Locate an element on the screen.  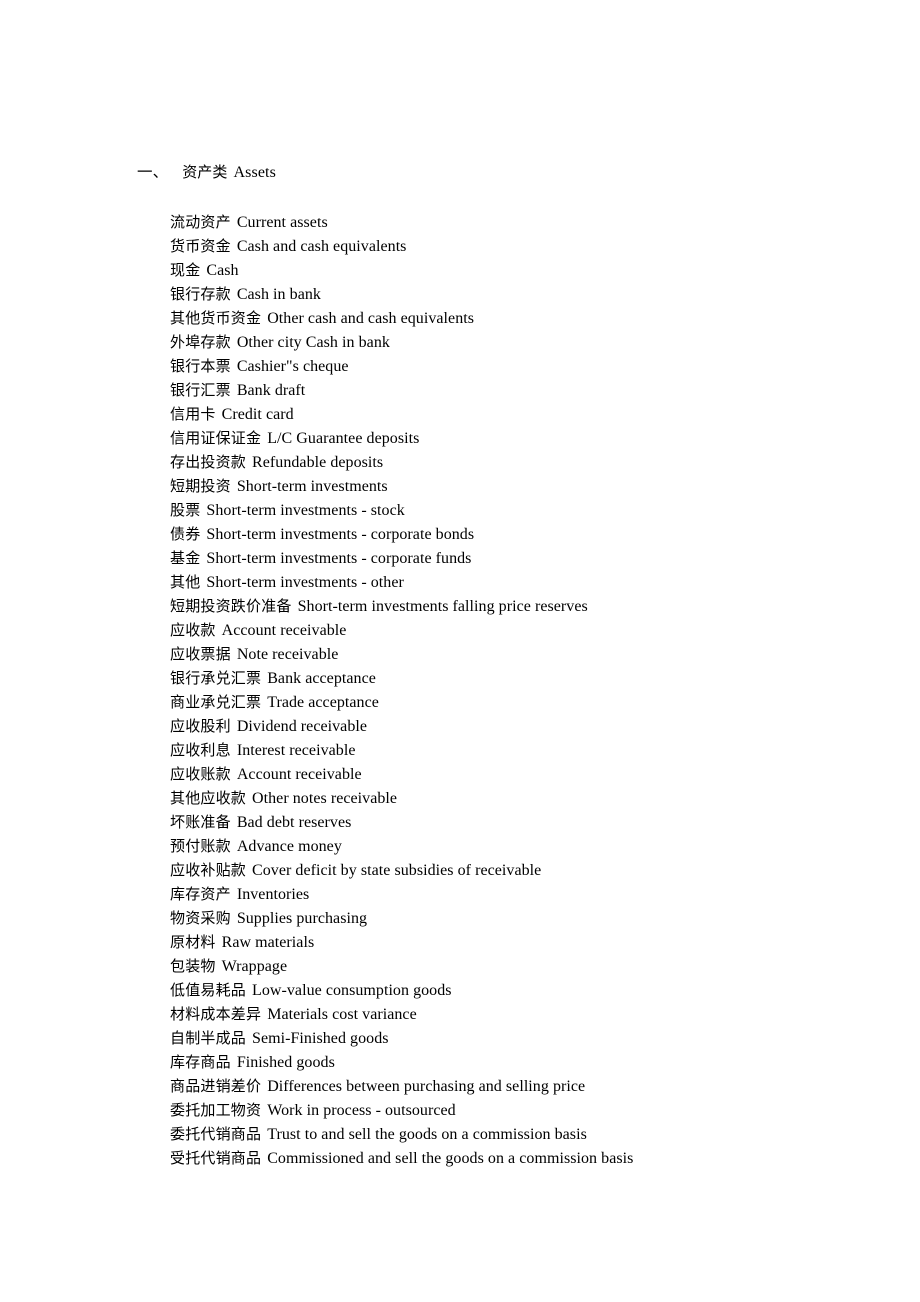
term-chinese: 委托加工物资 is located at coordinates (216, 1110).